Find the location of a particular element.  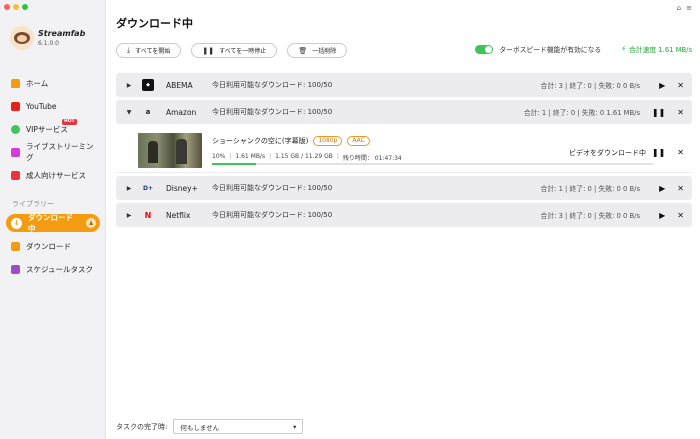

sidebar-item-schedule: スケジュールタスク is located at coordinates (53, 269).